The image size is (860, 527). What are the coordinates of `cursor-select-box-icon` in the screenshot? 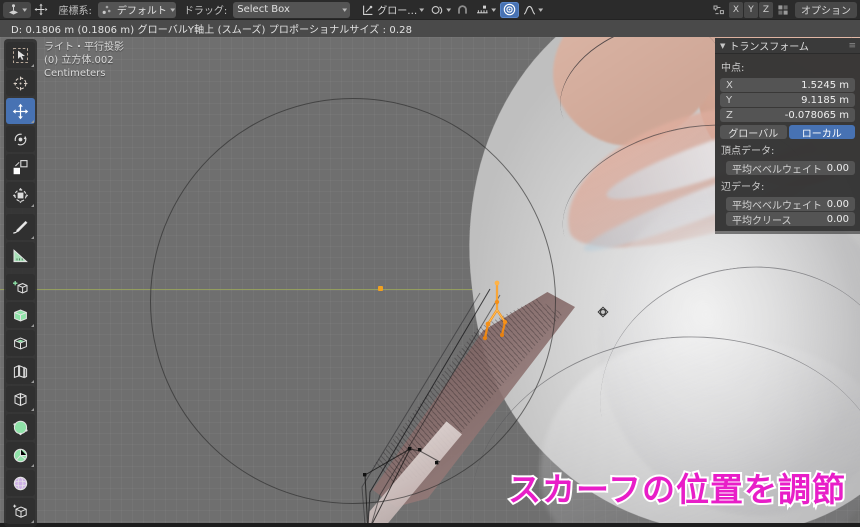 It's located at (20, 55).